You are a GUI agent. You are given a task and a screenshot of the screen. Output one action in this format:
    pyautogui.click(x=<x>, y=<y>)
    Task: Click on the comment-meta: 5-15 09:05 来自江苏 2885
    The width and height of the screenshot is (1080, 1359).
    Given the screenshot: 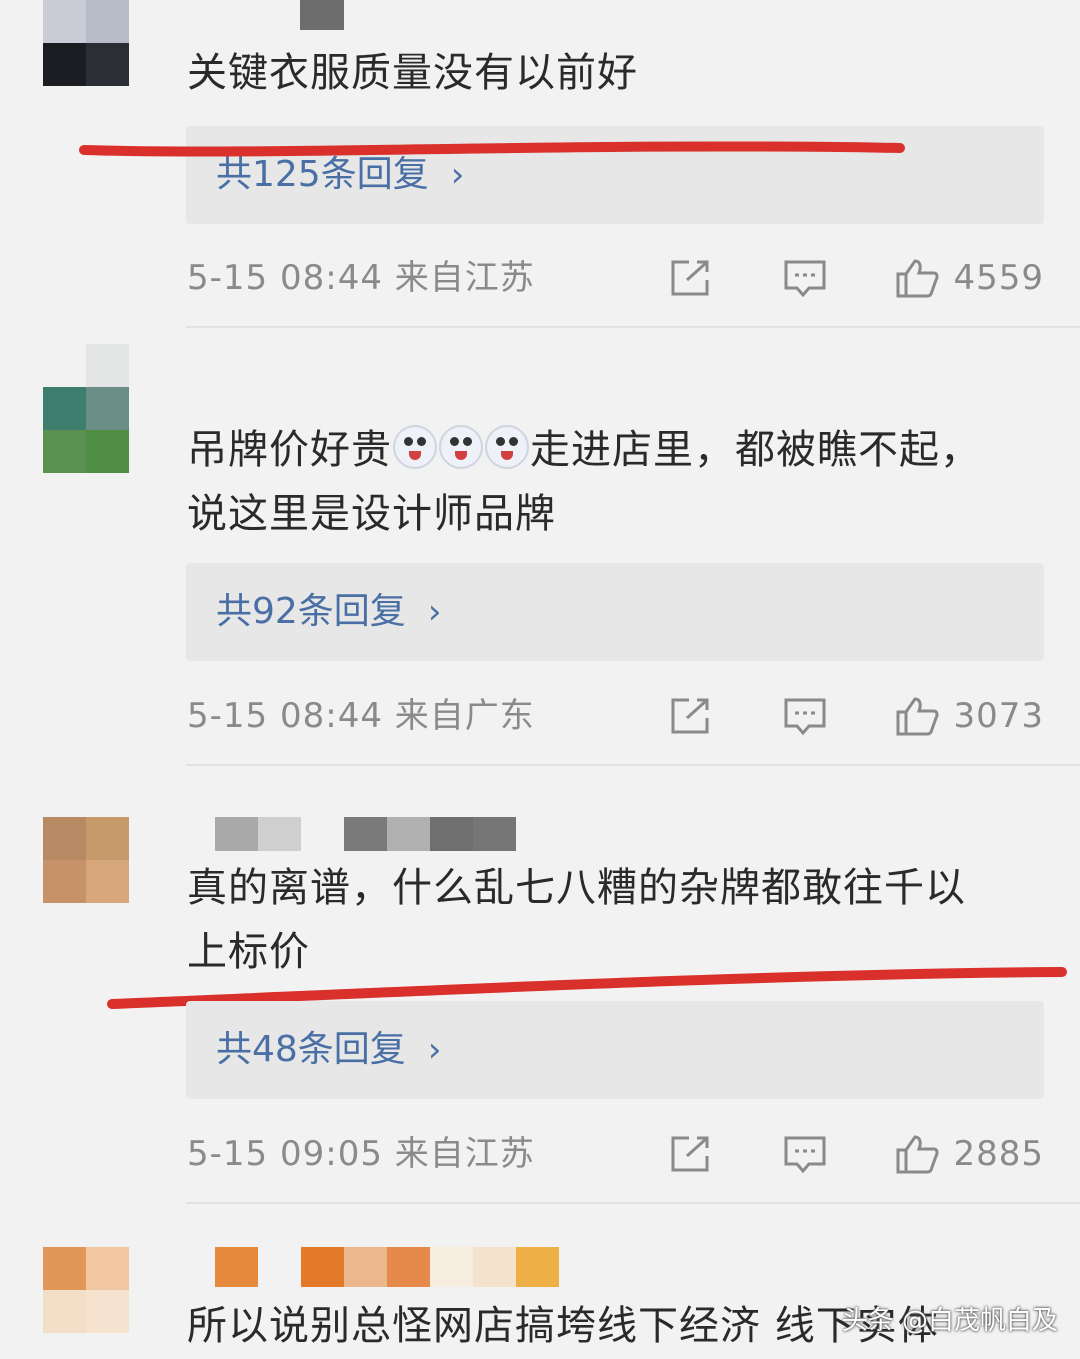 What is the action you would take?
    pyautogui.click(x=615, y=1154)
    